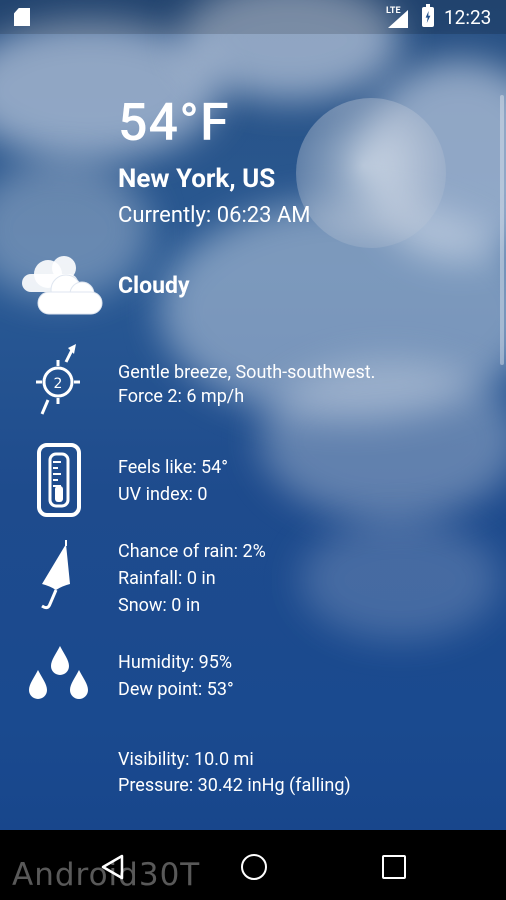 The height and width of the screenshot is (900, 506). I want to click on rainfall: Rainfall: 0 in, so click(167, 578).